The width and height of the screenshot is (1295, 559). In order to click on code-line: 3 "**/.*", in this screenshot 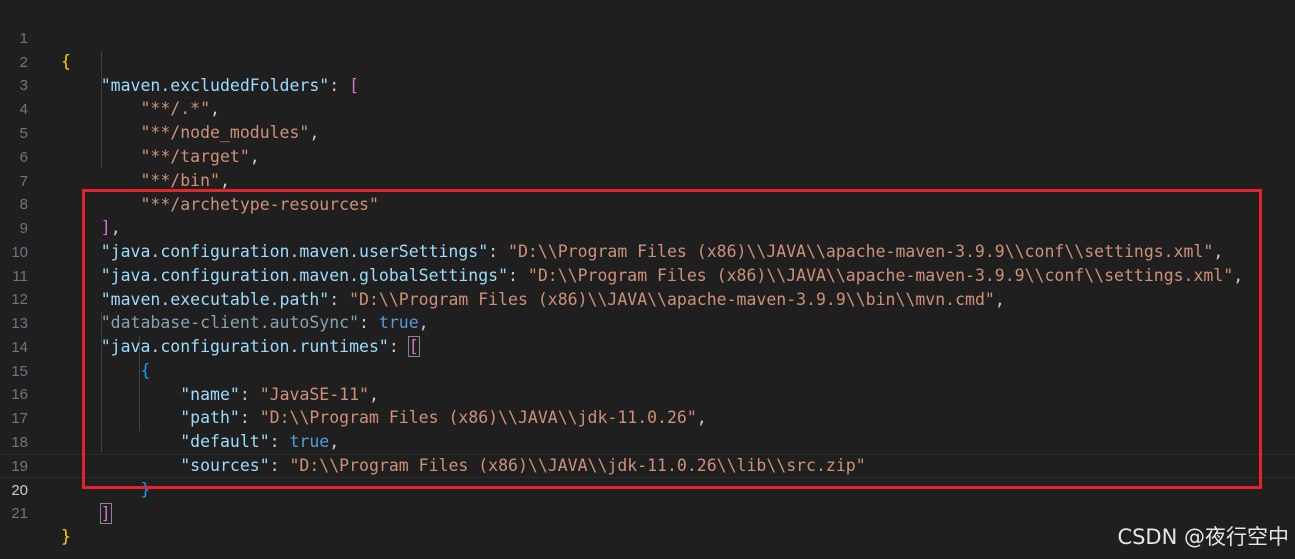, I will do `click(647, 84)`.